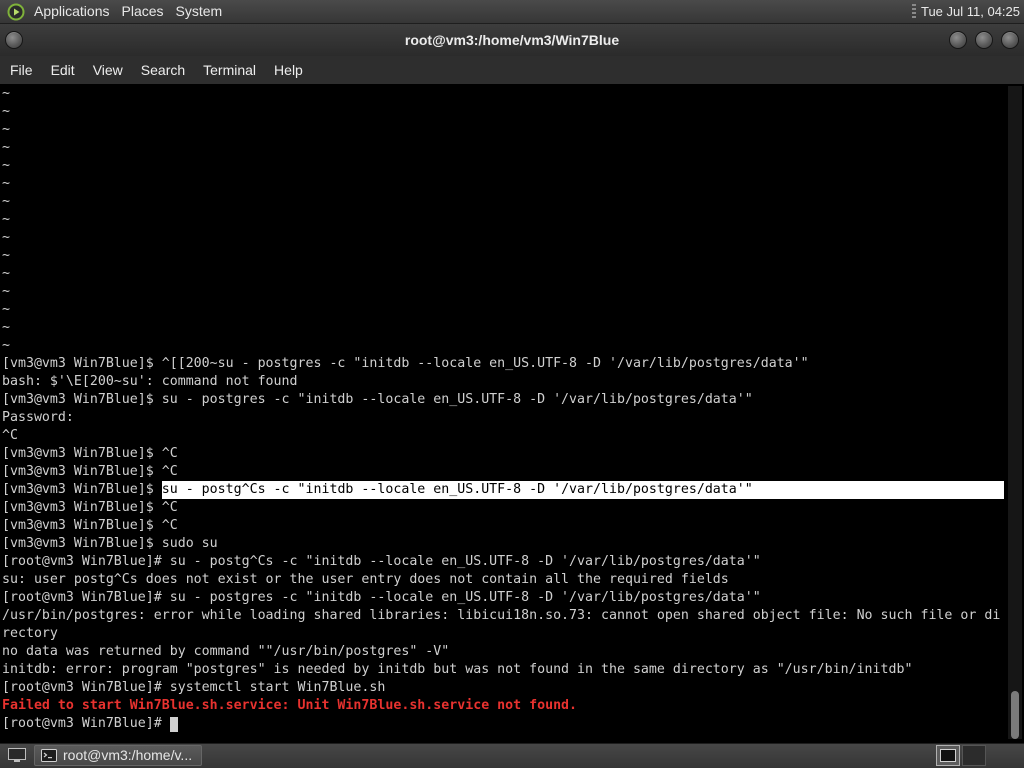 The width and height of the screenshot is (1024, 768). Describe the element at coordinates (173, 724) in the screenshot. I see `terminal-cursor` at that location.